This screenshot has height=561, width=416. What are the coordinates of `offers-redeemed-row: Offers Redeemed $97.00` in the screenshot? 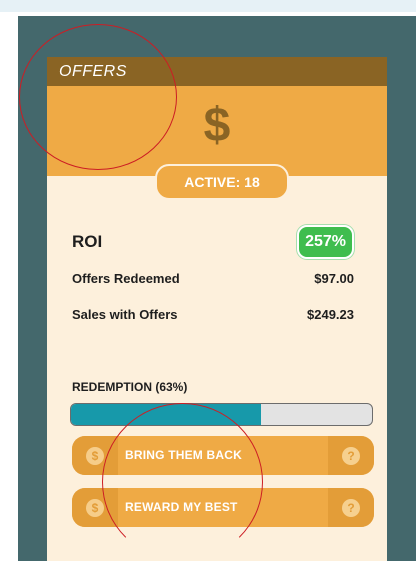 It's located at (213, 278).